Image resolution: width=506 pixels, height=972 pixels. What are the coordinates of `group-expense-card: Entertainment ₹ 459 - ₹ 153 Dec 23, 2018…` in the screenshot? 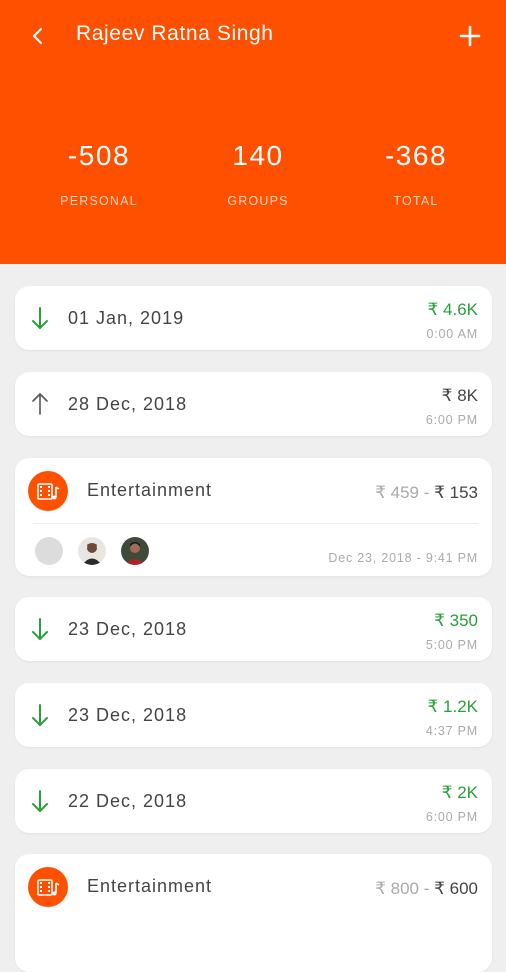 It's located at (253, 517).